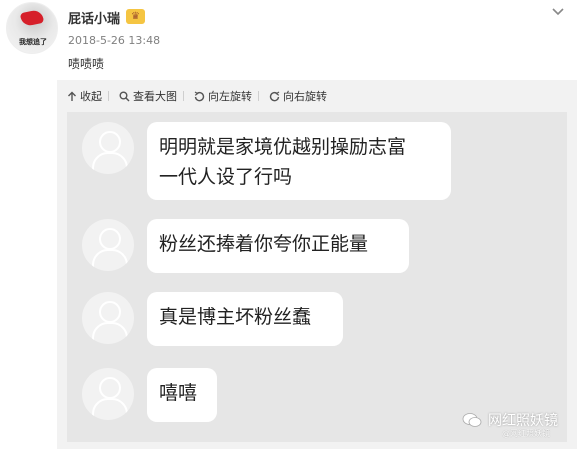  Describe the element at coordinates (230, 96) in the screenshot. I see `rotate-left-label: 向左旋转` at that location.